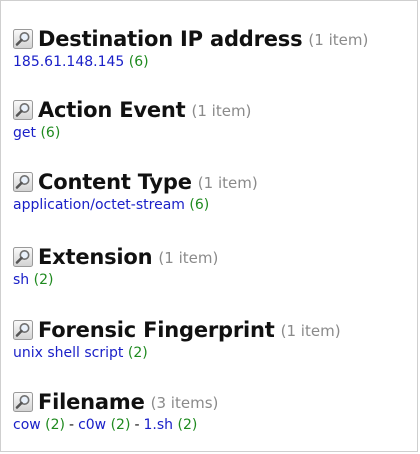 This screenshot has height=454, width=420. What do you see at coordinates (92, 425) in the screenshot?
I see `facet-value-link: c0w` at bounding box center [92, 425].